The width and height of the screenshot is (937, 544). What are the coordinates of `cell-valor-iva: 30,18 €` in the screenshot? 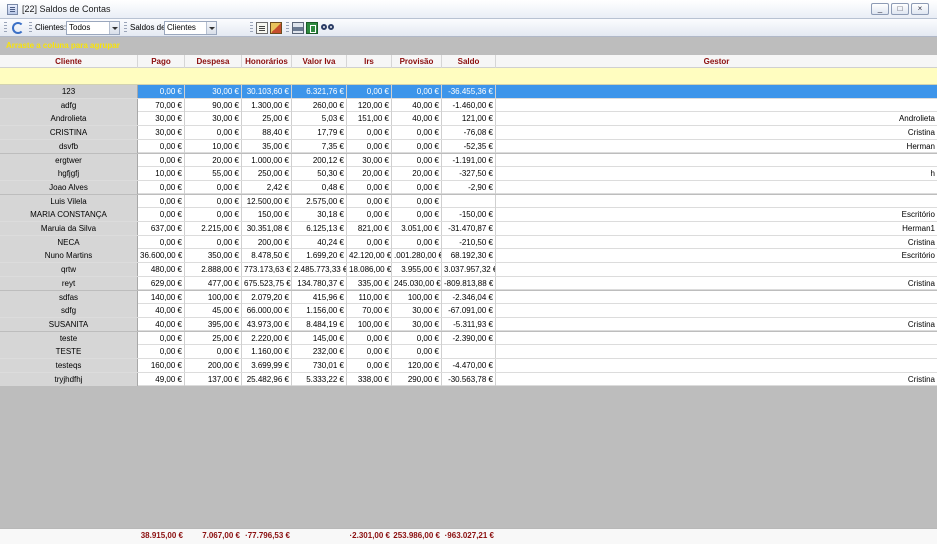 It's located at (319, 215).